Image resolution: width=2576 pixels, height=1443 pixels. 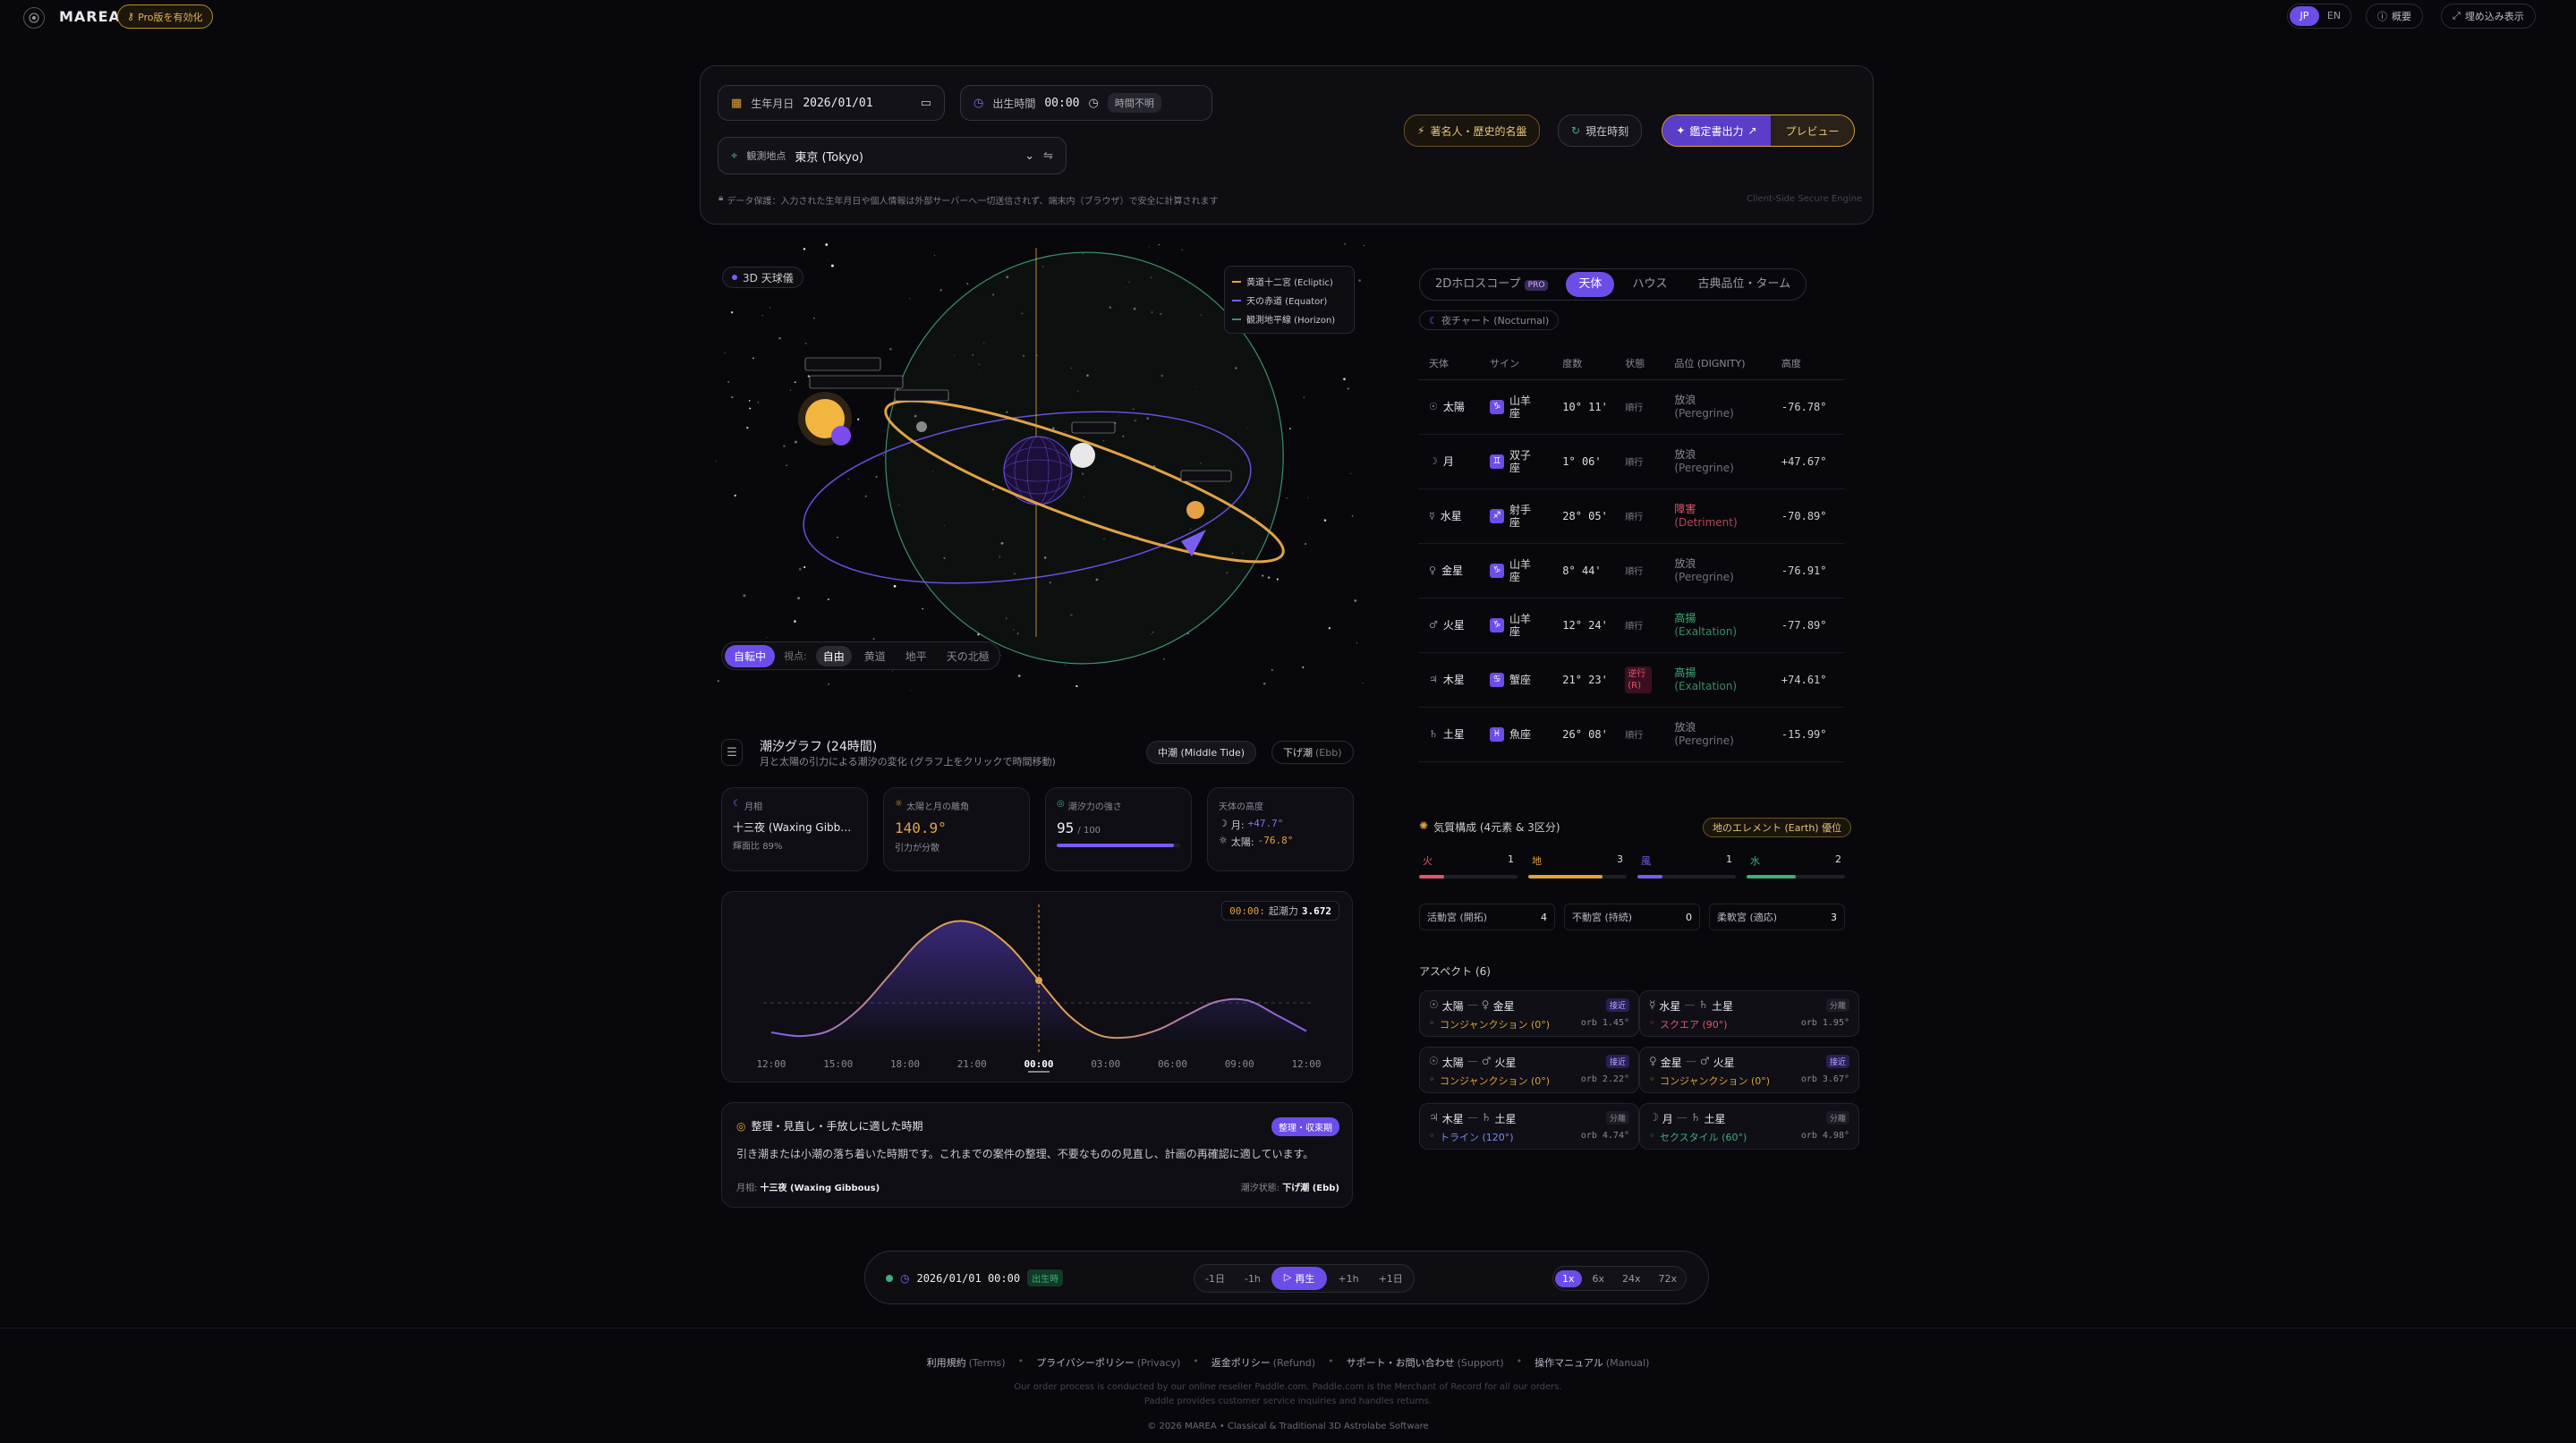 What do you see at coordinates (1108, 1362) in the screenshot?
I see `footer-link: プライバシーポリシー (Privacy)` at bounding box center [1108, 1362].